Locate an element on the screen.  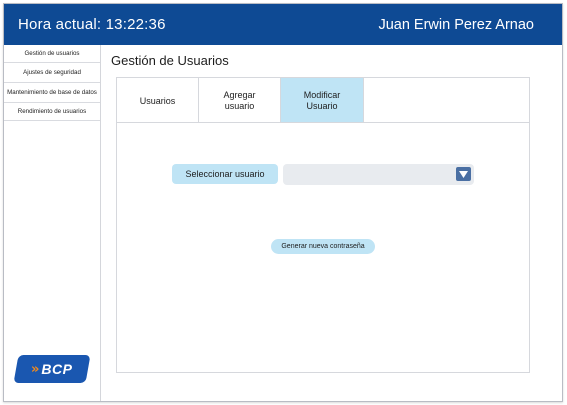
sidebar-item-user-management: Gestión de usuarios is located at coordinates (52, 54).